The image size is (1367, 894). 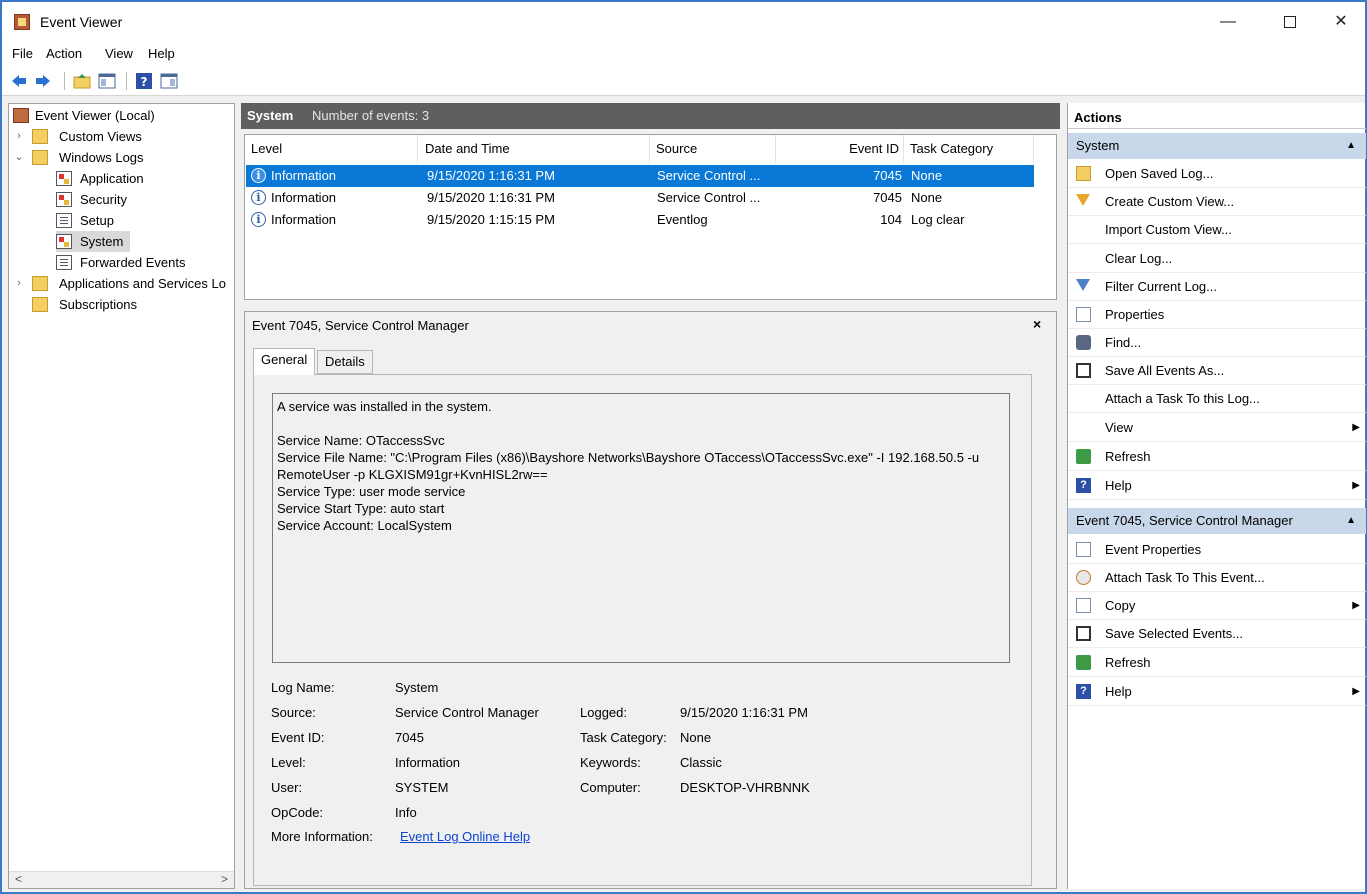 What do you see at coordinates (22, 53) in the screenshot?
I see `menu-file: File` at bounding box center [22, 53].